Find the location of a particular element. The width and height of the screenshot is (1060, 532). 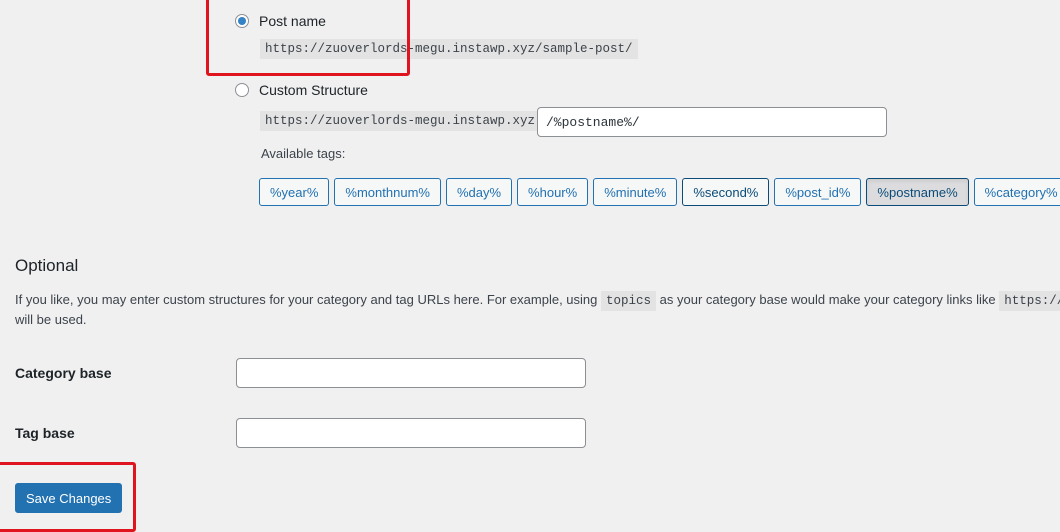

tag-button-second: %second% is located at coordinates (726, 192).